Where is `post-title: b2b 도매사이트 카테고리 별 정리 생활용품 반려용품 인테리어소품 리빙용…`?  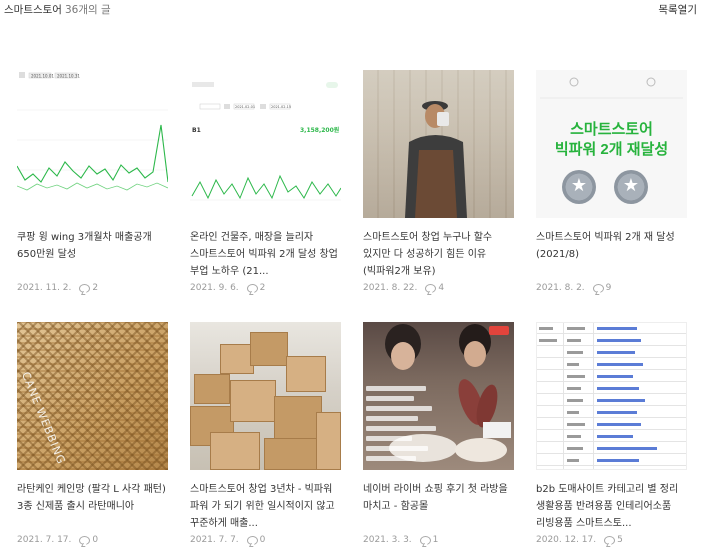
post-title: b2b 도매사이트 카테고리 별 정리 생활용품 반려용품 인테리어소품 리빙용… is located at coordinates (611, 507).